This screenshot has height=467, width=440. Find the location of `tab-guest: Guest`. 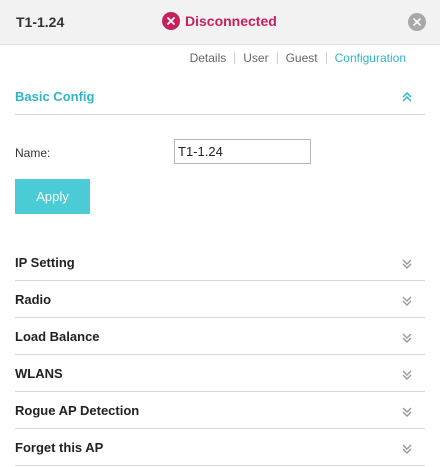

tab-guest: Guest is located at coordinates (302, 58).